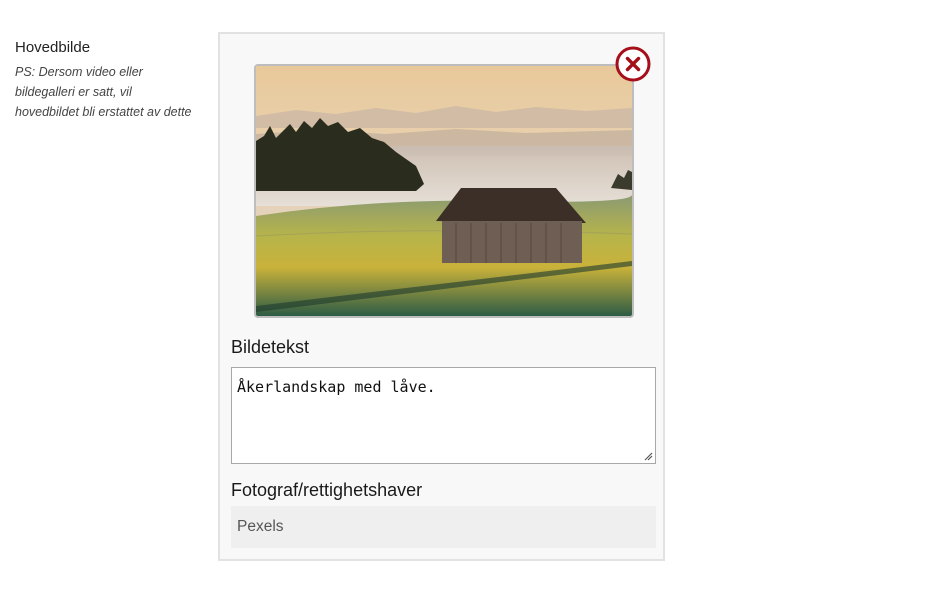 The height and width of the screenshot is (601, 937). What do you see at coordinates (443, 527) in the screenshot?
I see `credit-field: Pexels` at bounding box center [443, 527].